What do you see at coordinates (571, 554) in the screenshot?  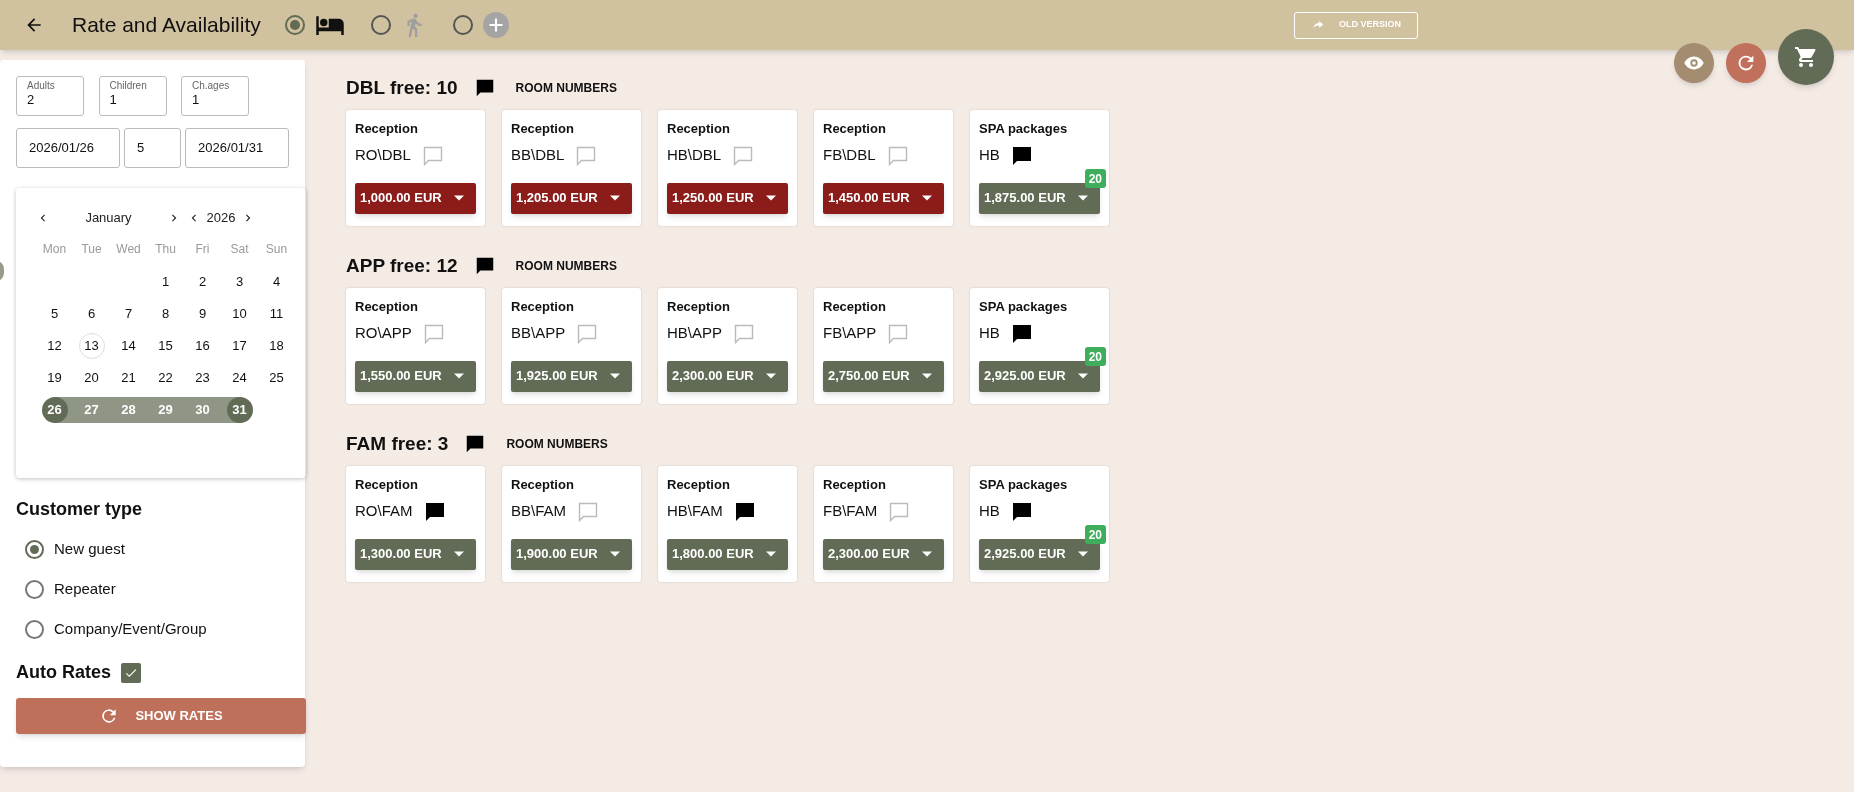 I see `price-dropdown: 1,900.00 EUR` at bounding box center [571, 554].